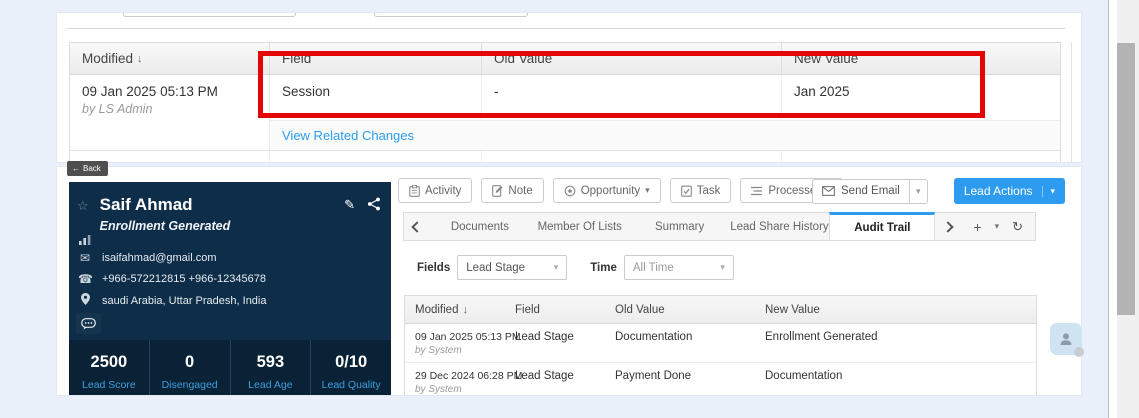 The image size is (1139, 418). What do you see at coordinates (821, 337) in the screenshot?
I see `new-value-cell: Enrollment Generated` at bounding box center [821, 337].